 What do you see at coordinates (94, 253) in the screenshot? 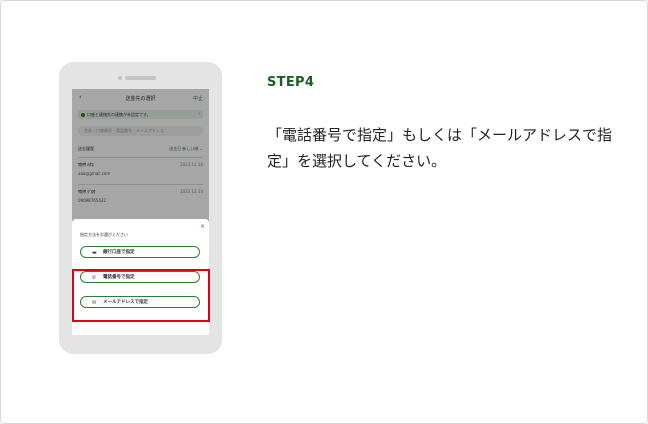
I see `card-icon: ▬` at bounding box center [94, 253].